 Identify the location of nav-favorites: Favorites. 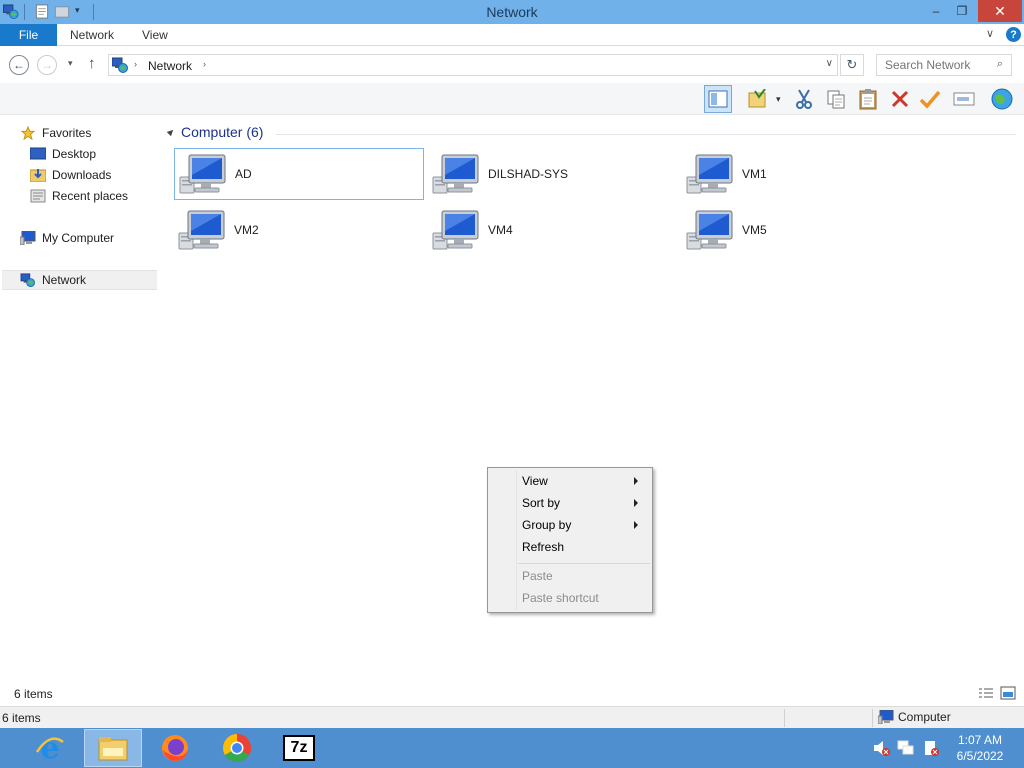
(55, 133).